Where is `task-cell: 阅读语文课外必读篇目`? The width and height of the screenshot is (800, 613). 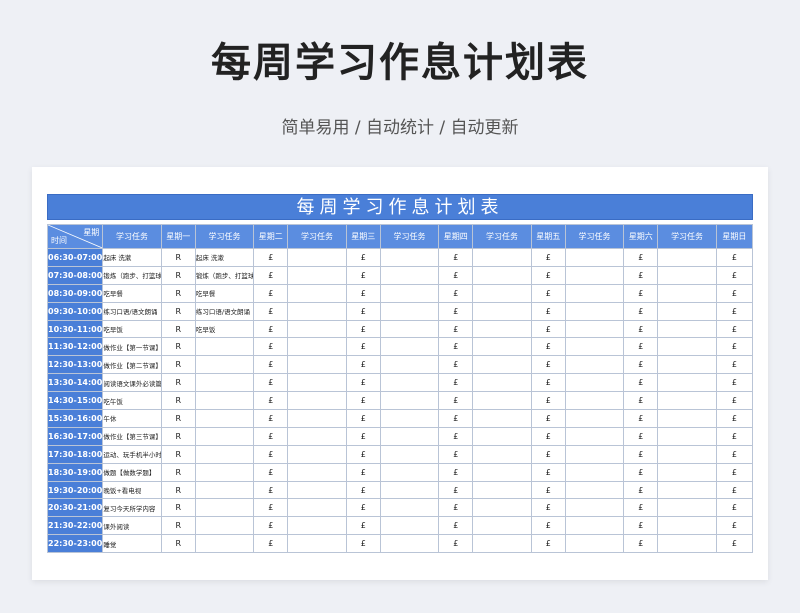 task-cell: 阅读语文课外必读篇目 is located at coordinates (132, 383).